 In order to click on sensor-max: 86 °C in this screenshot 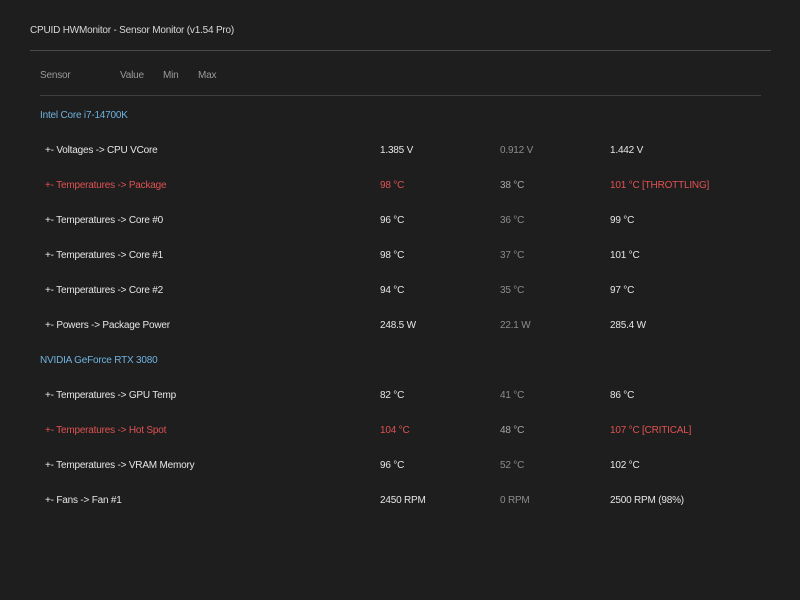, I will do `click(622, 395)`.